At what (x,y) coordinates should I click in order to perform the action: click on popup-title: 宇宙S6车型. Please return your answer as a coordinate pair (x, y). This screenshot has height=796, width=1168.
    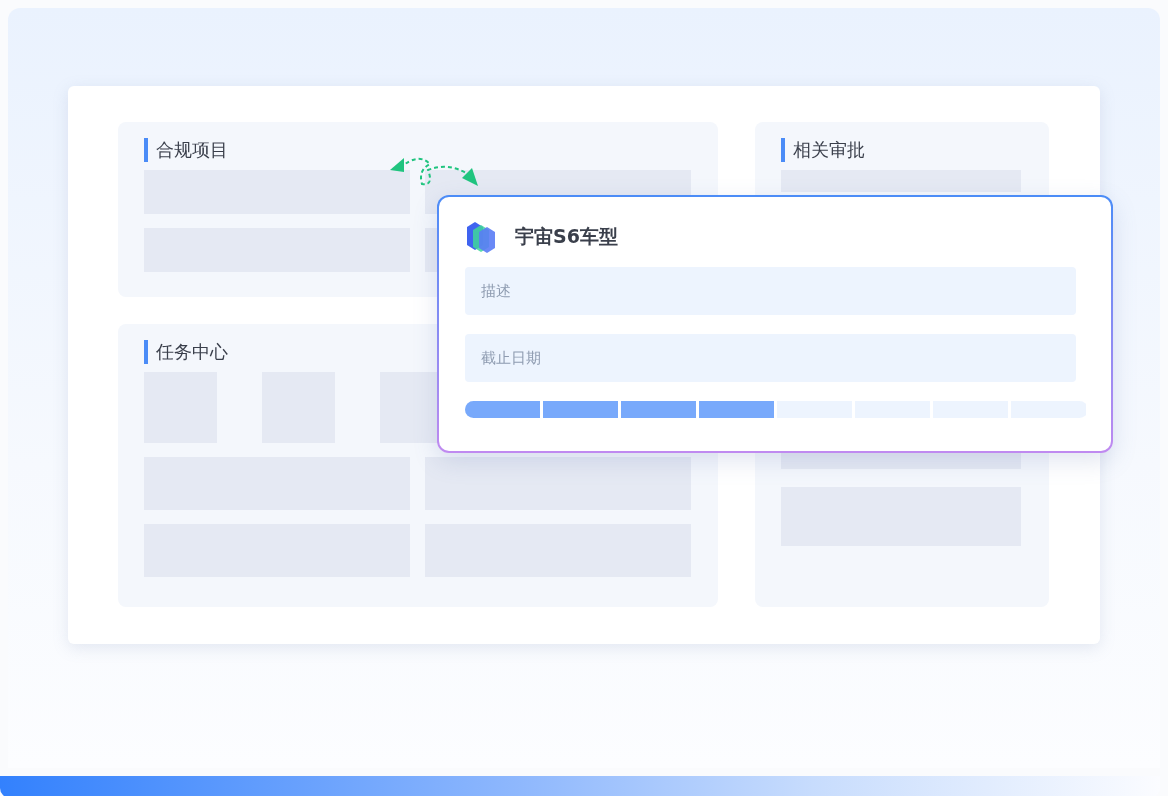
    Looking at the image, I should click on (566, 236).